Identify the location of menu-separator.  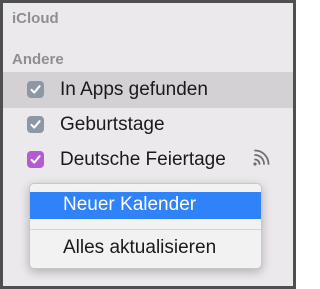
(145, 229).